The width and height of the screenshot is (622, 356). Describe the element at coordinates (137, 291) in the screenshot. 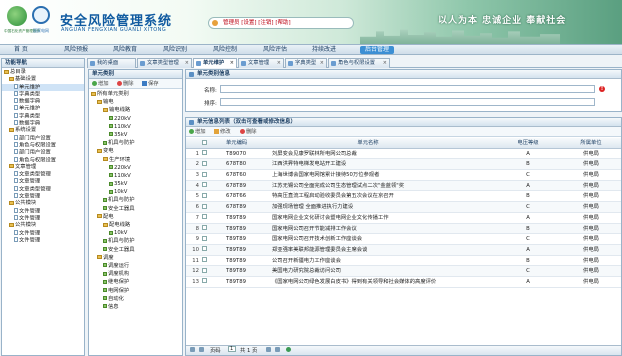

I see `category-tree-item: 电网保护` at that location.